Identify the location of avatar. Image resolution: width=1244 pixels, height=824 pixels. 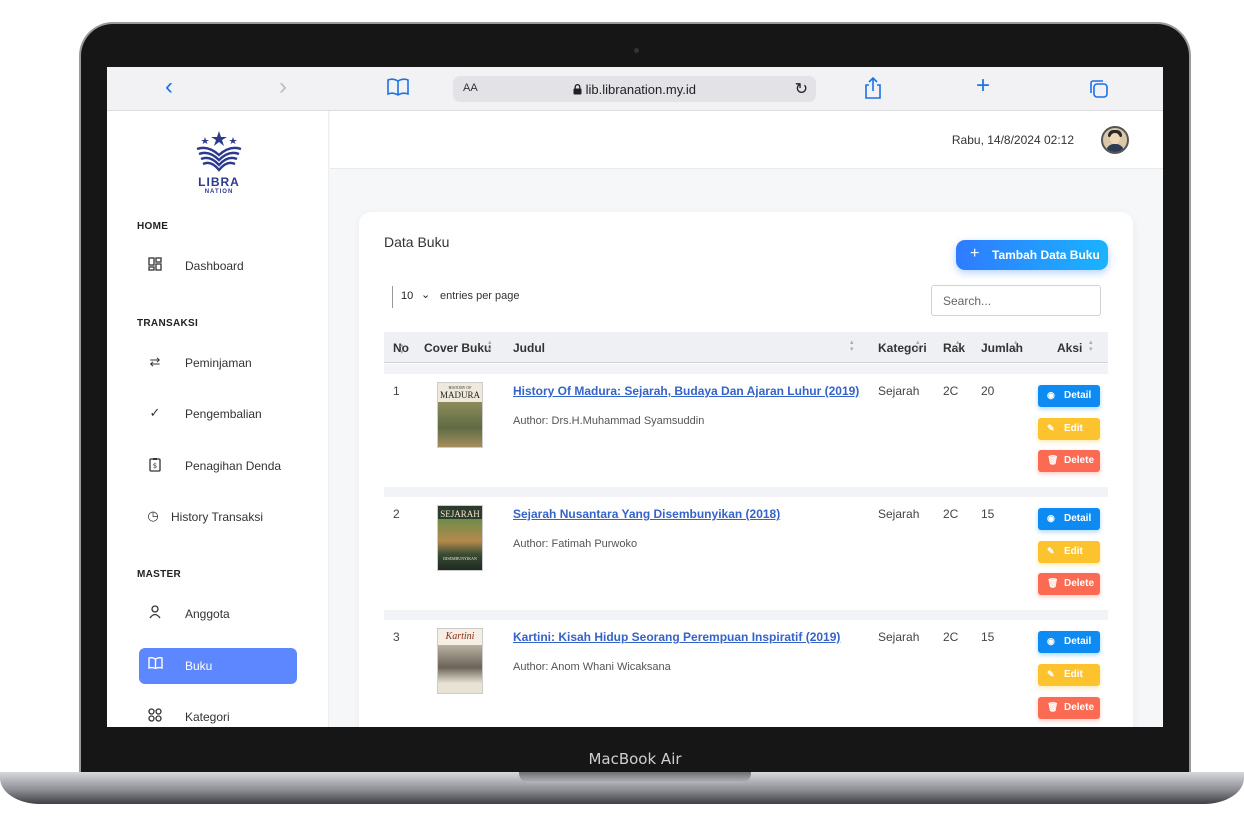
(1115, 140).